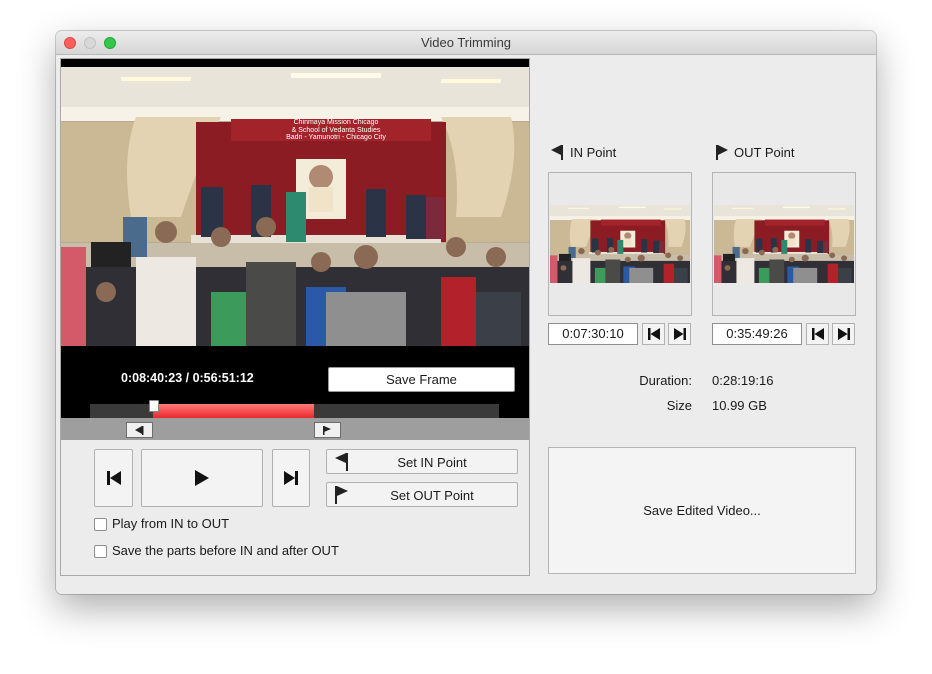  Describe the element at coordinates (432, 462) in the screenshot. I see `set-in-point-label: Set IN Point` at that location.